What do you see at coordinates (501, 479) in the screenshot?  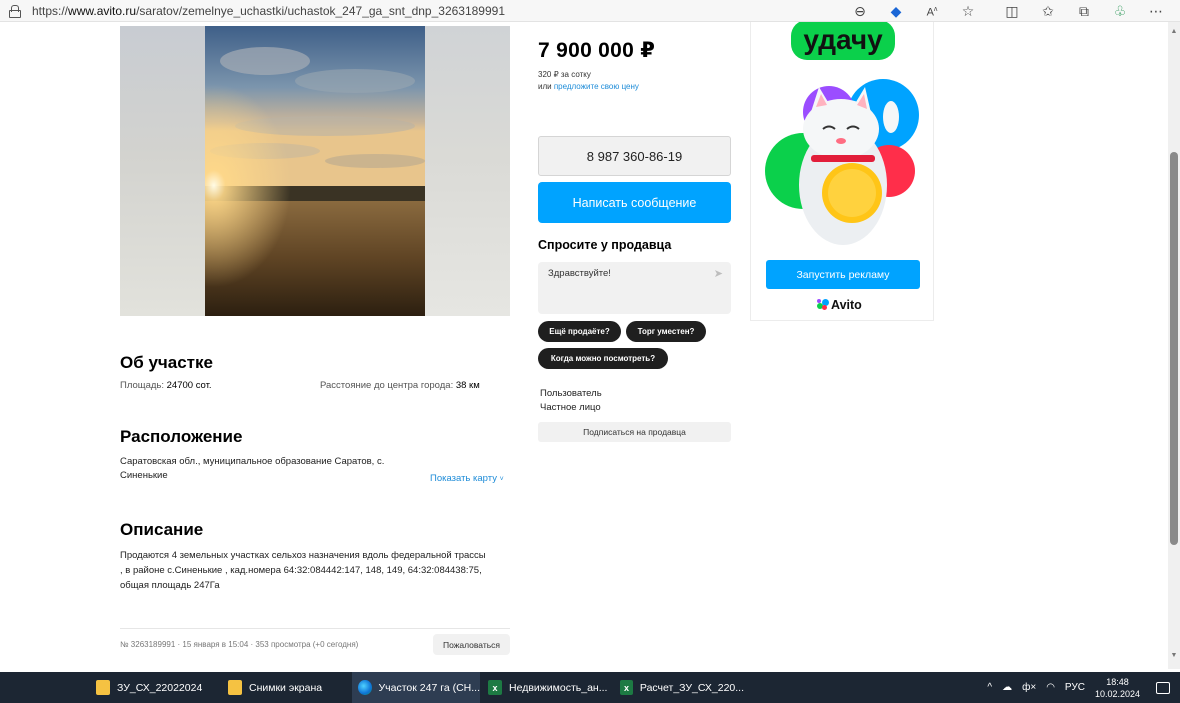 I see `chevron-down-icon: ˅` at bounding box center [501, 479].